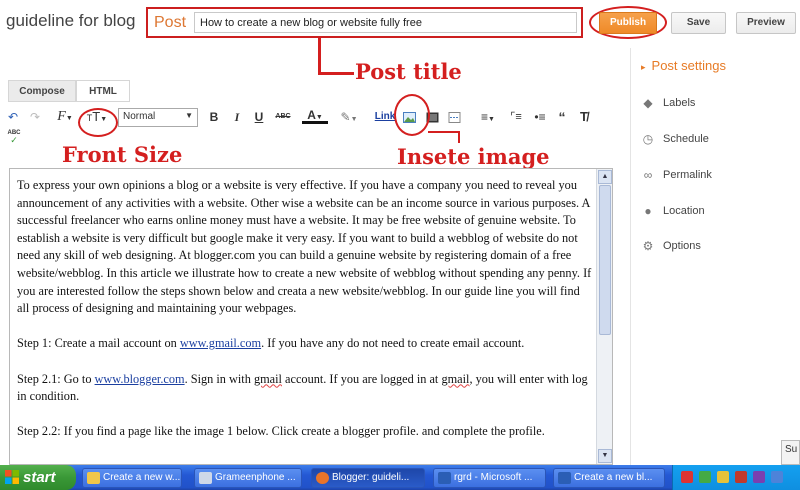 Image resolution: width=800 pixels, height=490 pixels. Describe the element at coordinates (683, 65) in the screenshot. I see `post-settings-heading: ▸ Post settings` at that location.